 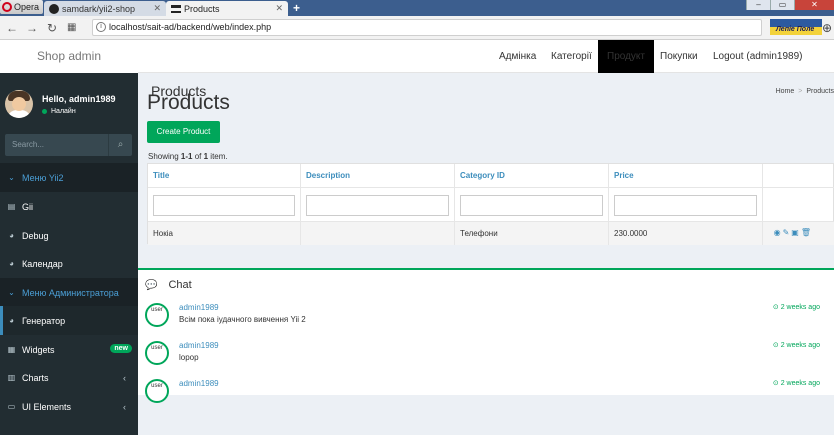 I want to click on sidebar-item-gii: ▤ Gii, so click(x=69, y=206).